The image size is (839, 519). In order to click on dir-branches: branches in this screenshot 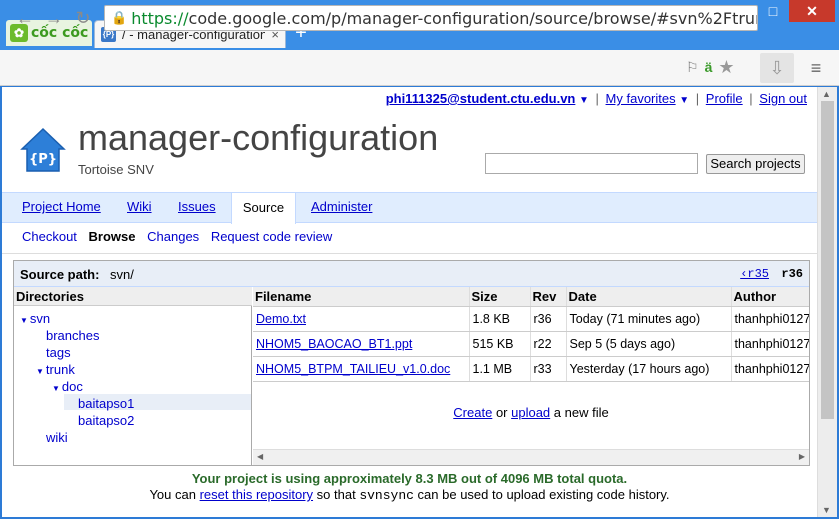, I will do `click(72, 336)`.